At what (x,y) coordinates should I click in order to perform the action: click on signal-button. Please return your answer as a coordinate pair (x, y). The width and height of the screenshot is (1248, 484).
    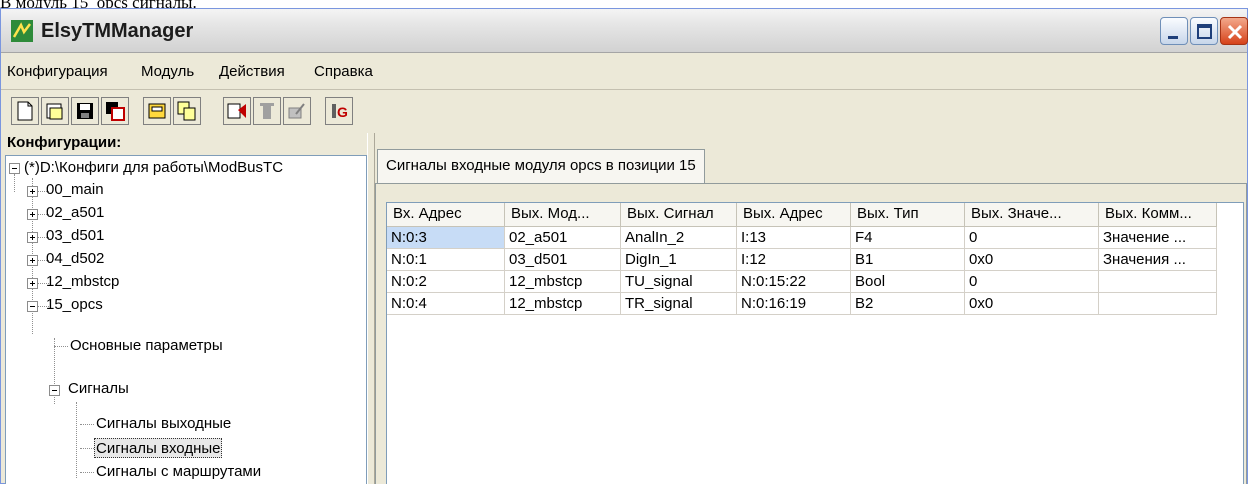
    Looking at the image, I should click on (297, 111).